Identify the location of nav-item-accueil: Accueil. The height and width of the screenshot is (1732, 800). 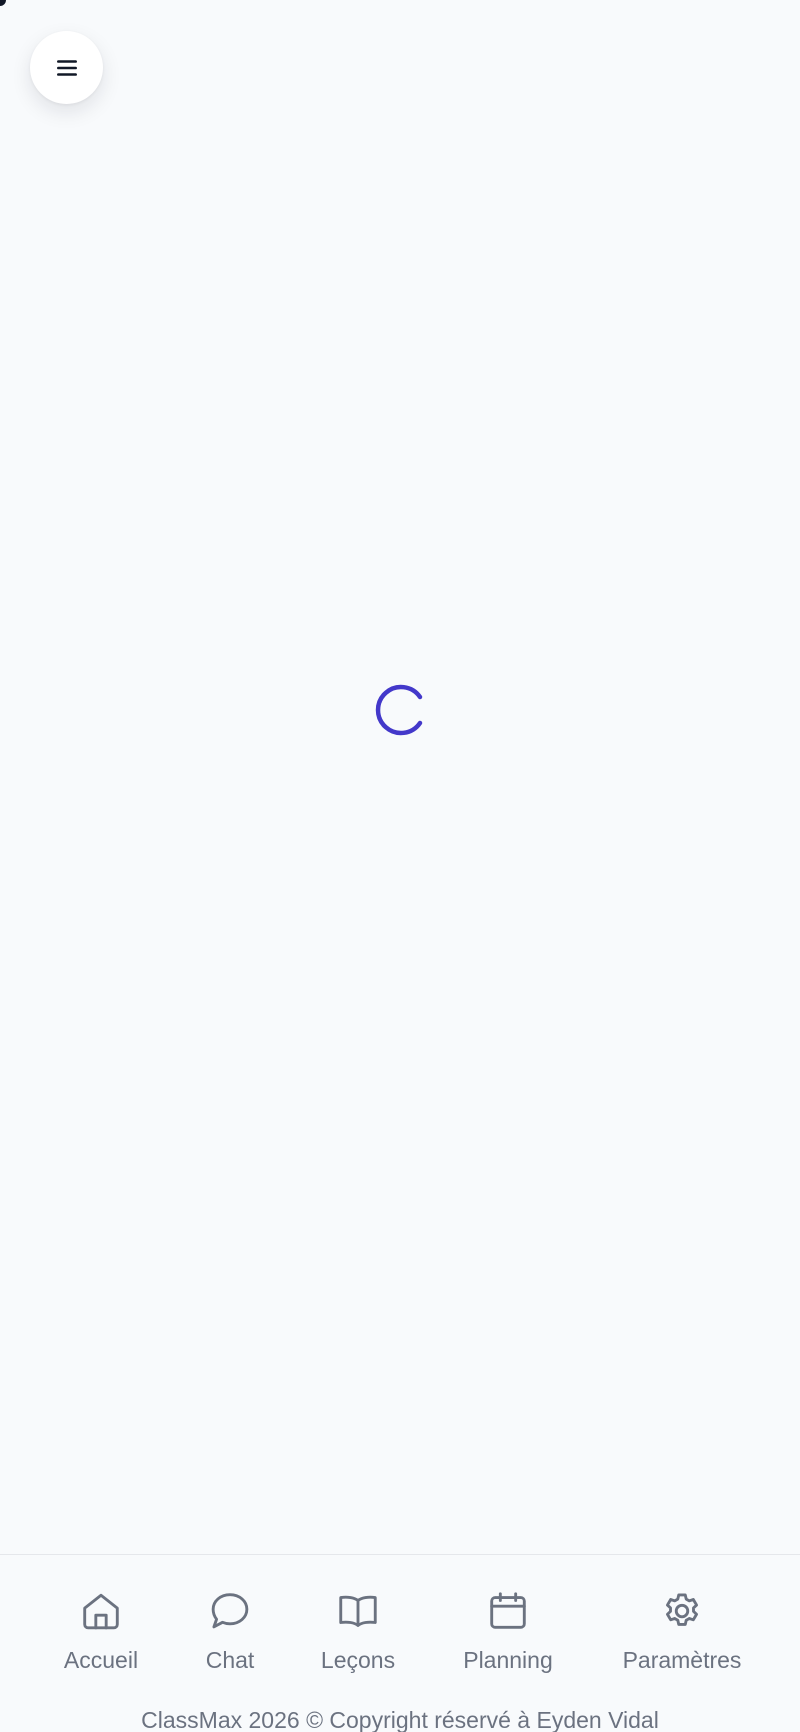
(101, 1630).